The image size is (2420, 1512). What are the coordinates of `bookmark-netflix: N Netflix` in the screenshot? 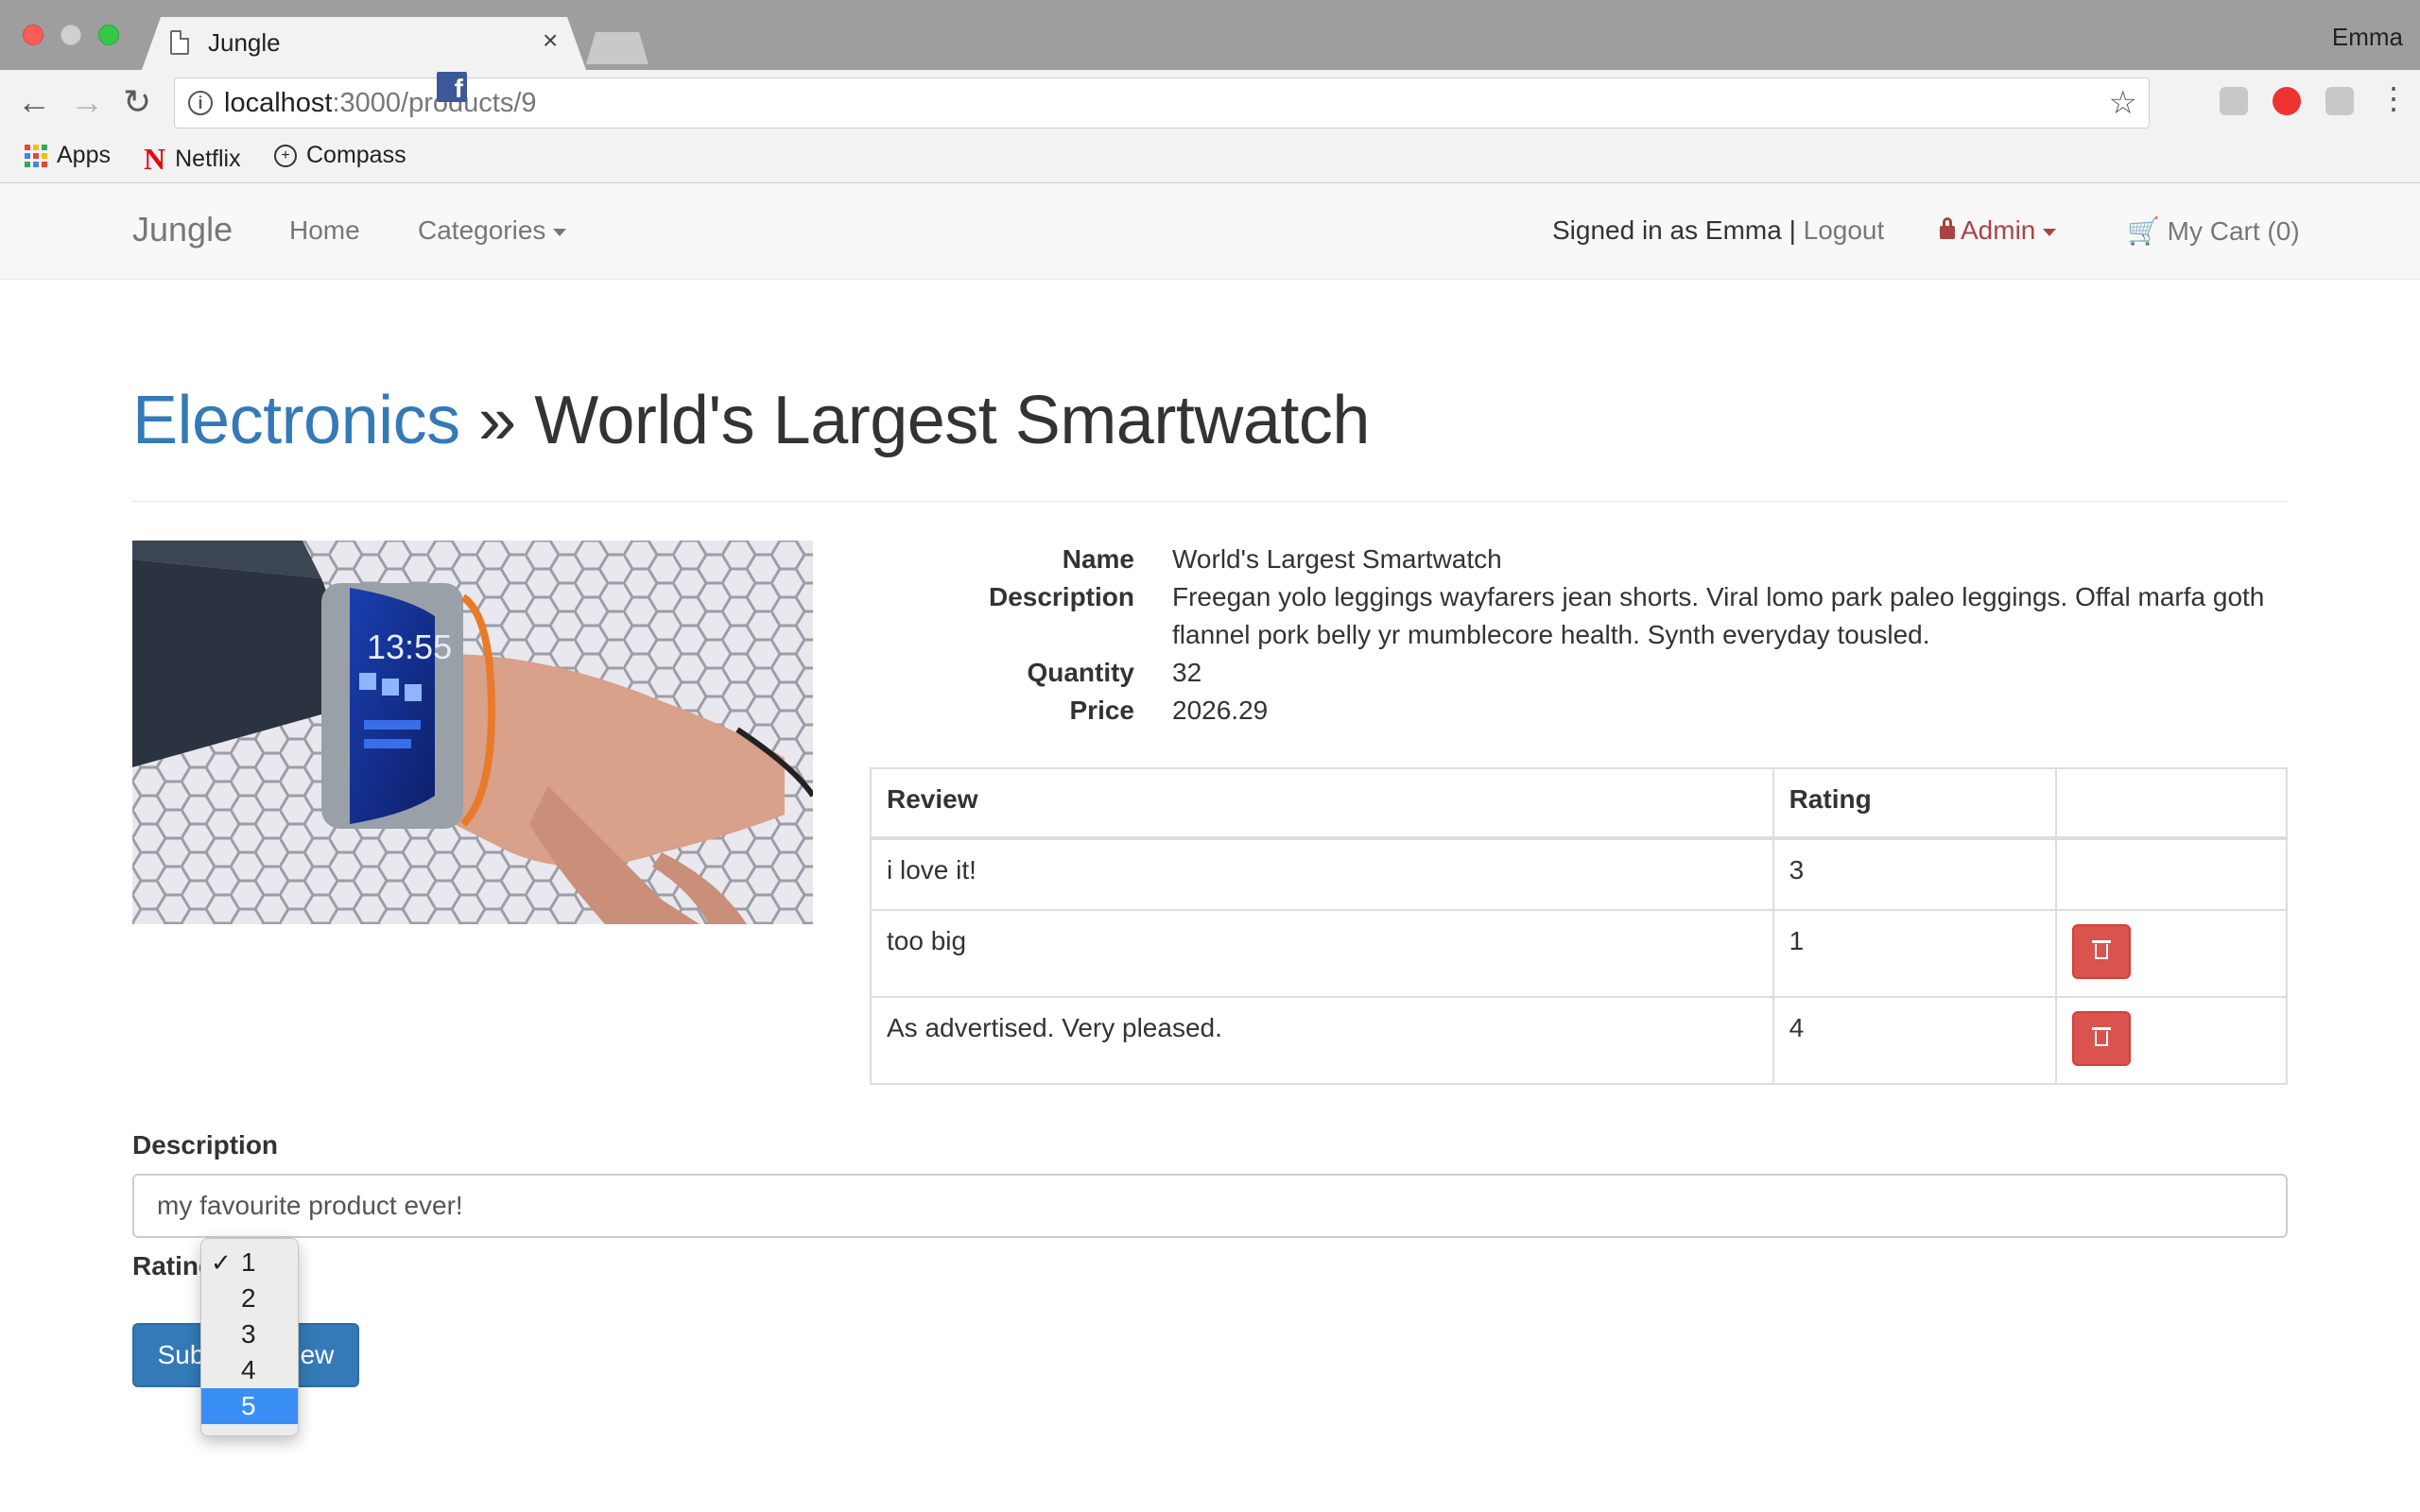 It's located at (193, 159).